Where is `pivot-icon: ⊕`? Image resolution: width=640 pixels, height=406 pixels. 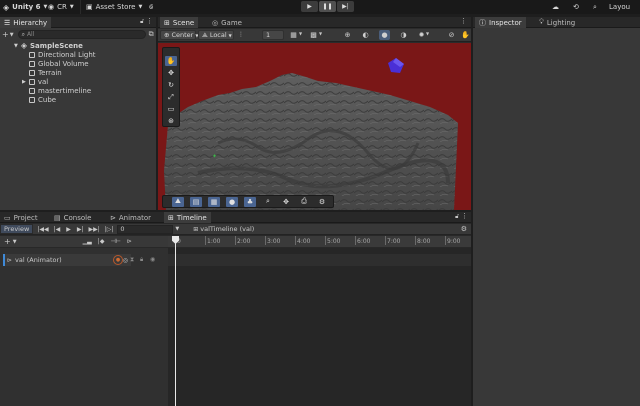
pivot-icon: ⊕ is located at coordinates (167, 35).